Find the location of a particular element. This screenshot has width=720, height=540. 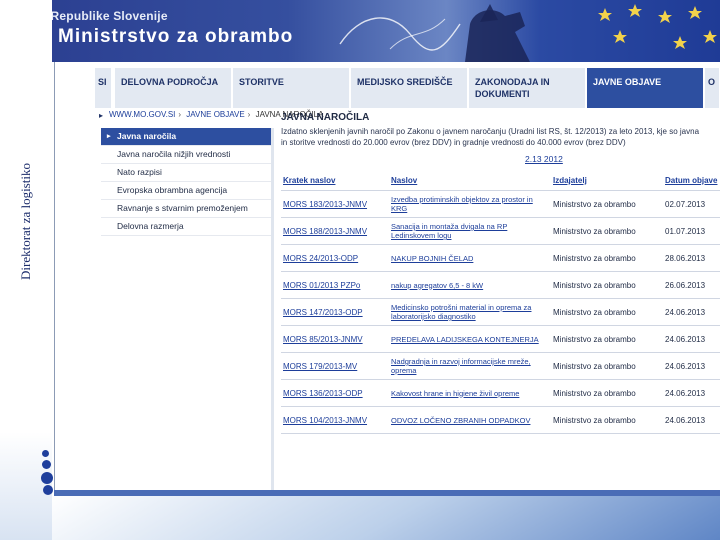

tab-storitve: STORITVE is located at coordinates (292, 88).